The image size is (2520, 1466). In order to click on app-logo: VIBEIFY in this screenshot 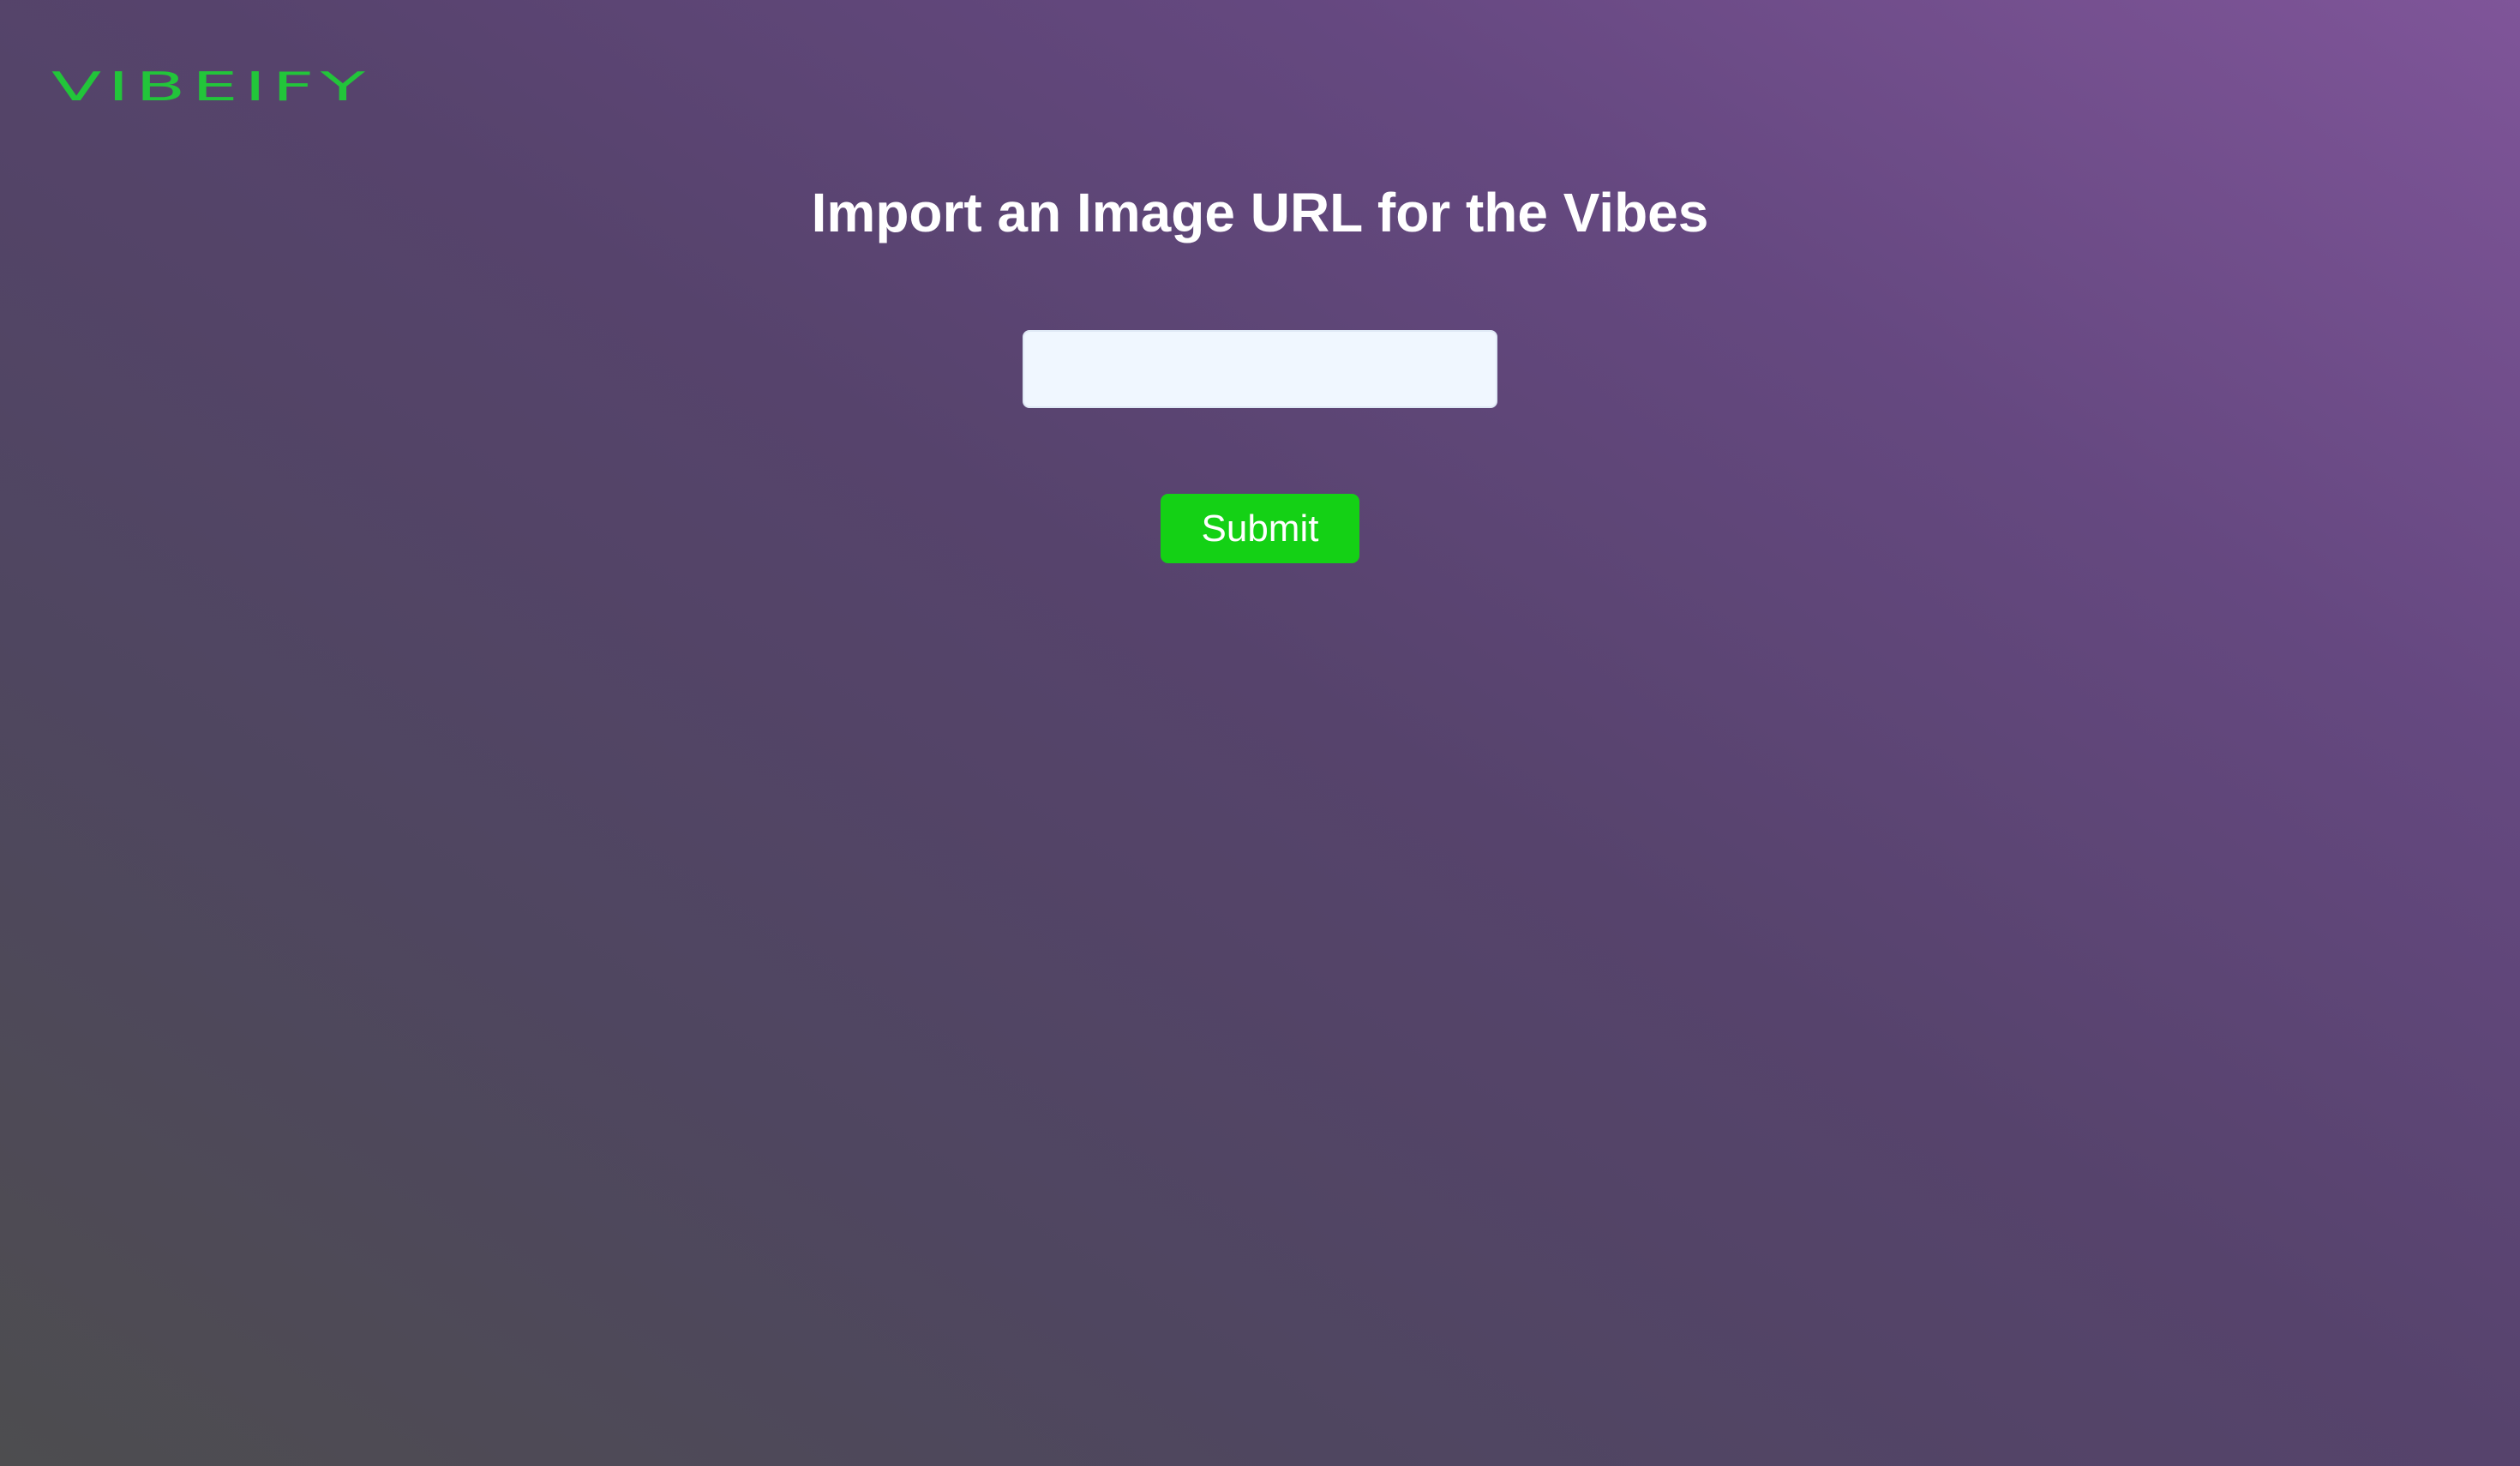, I will do `click(211, 86)`.